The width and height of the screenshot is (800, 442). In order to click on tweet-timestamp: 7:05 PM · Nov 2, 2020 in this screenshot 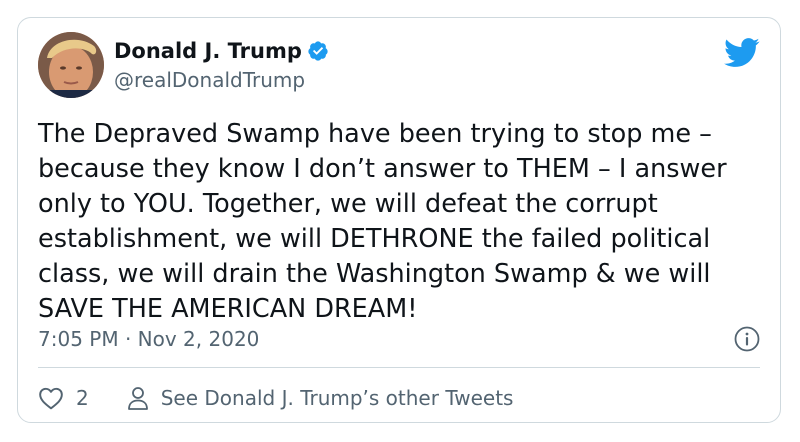, I will do `click(148, 339)`.